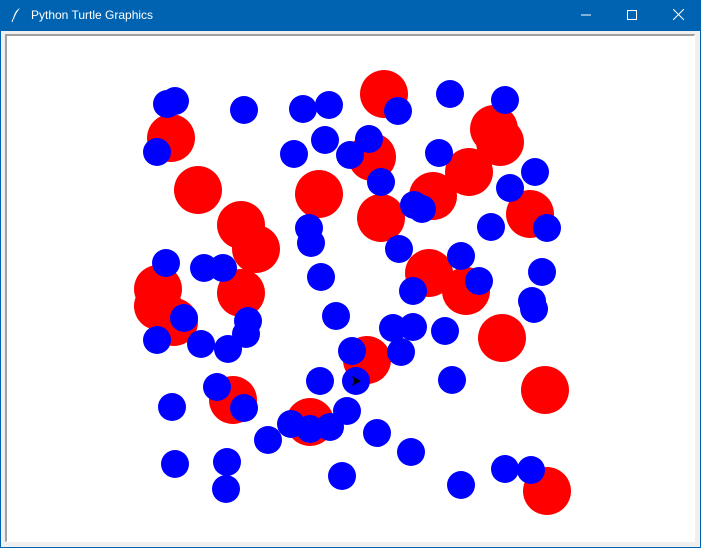  I want to click on minimize-icon, so click(586, 16).